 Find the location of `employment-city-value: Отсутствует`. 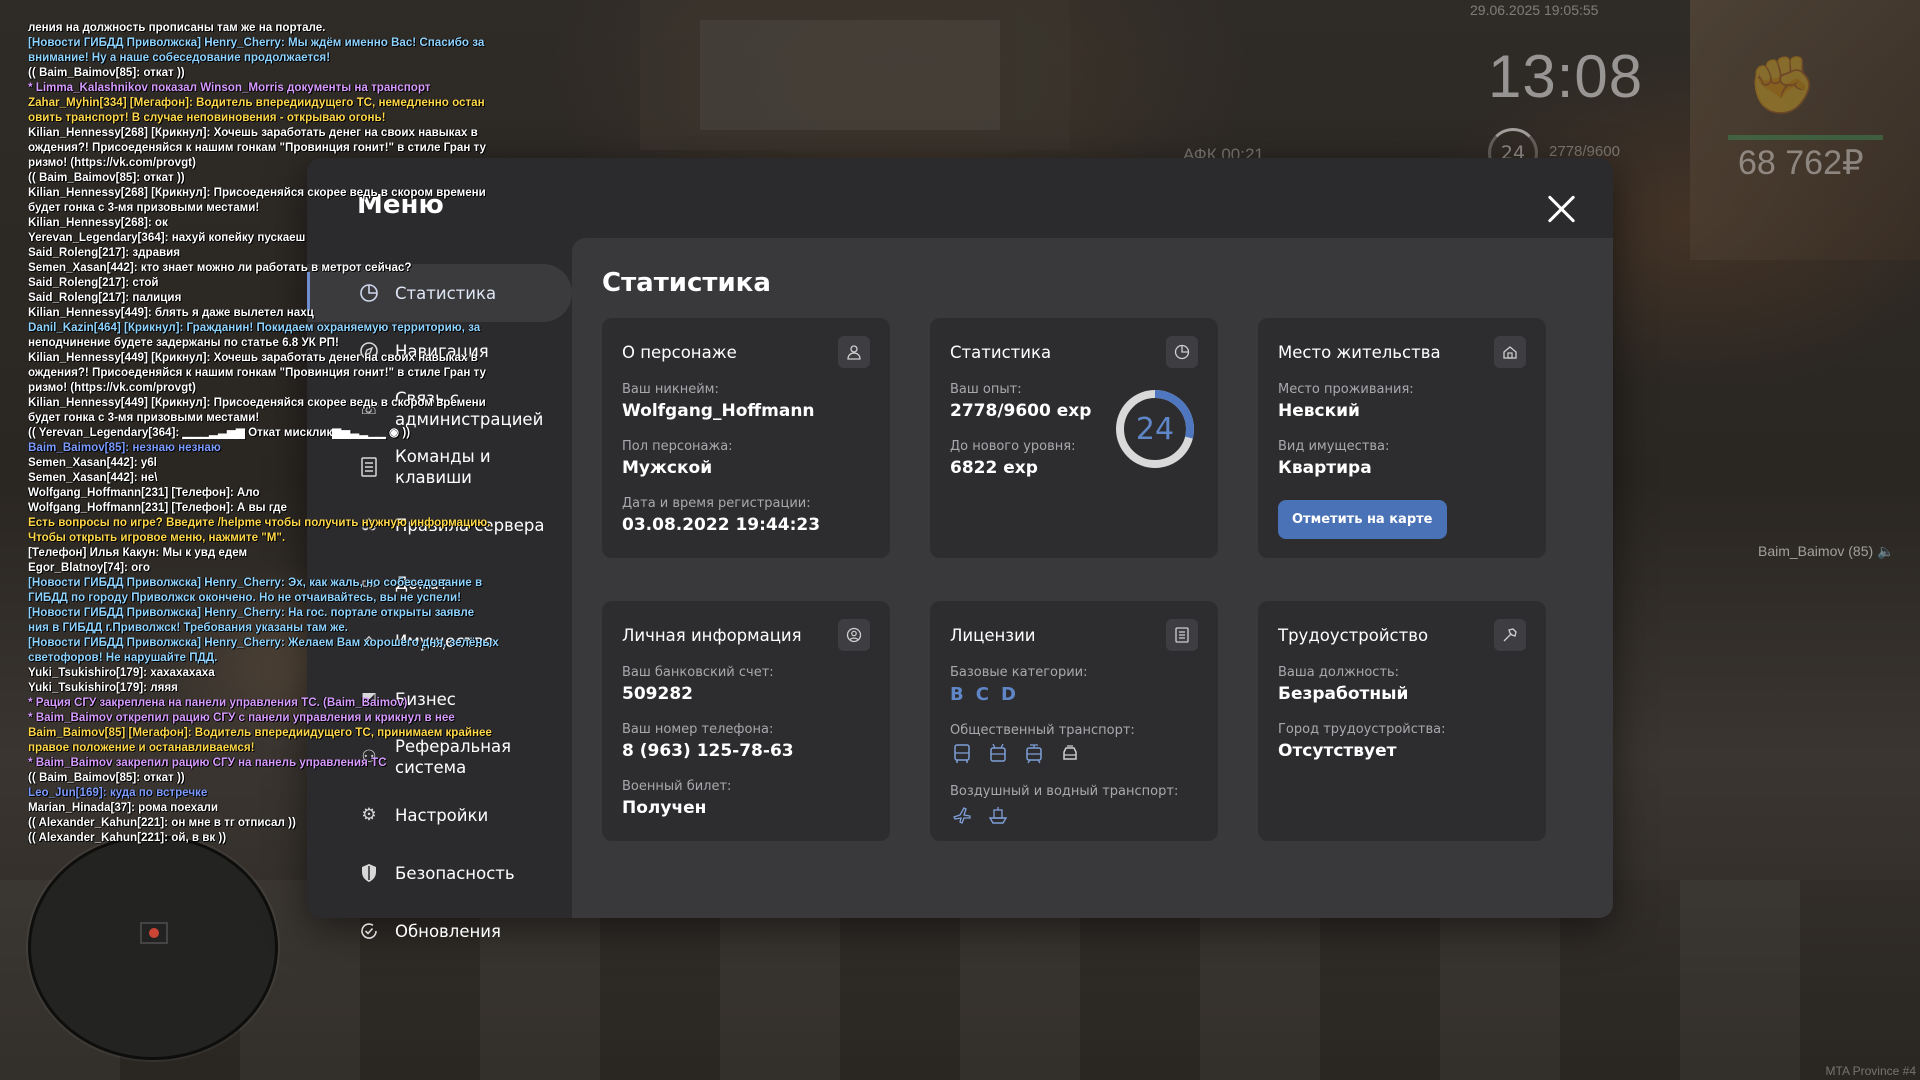

employment-city-value: Отсутствует is located at coordinates (1337, 751).